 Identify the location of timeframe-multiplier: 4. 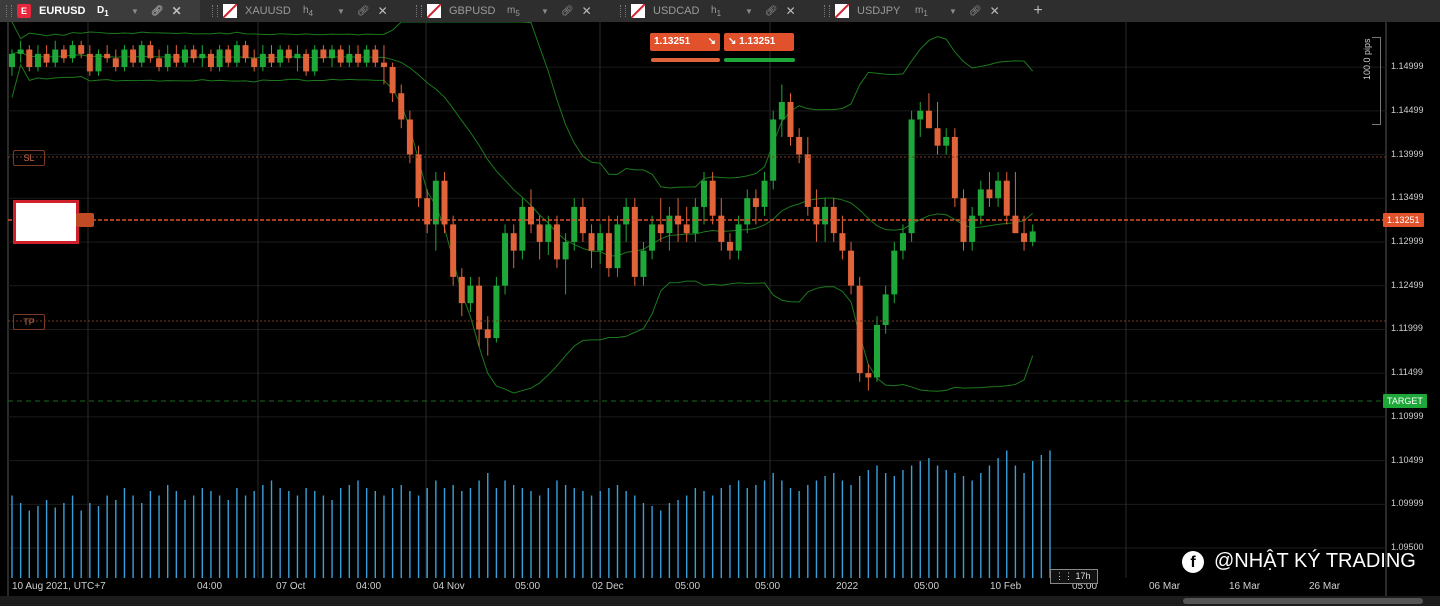
(311, 13).